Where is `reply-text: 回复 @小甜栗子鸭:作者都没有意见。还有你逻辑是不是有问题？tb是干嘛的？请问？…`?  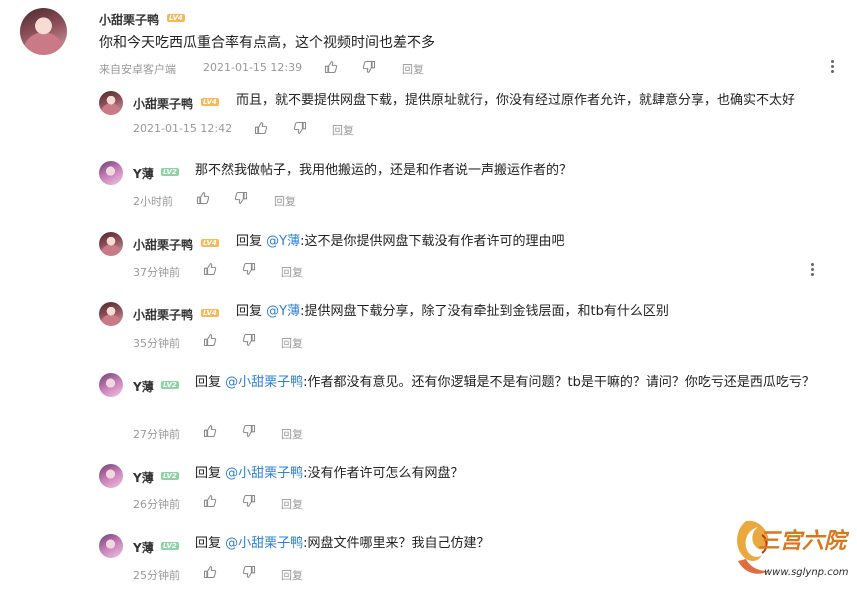 reply-text: 回复 @小甜栗子鸭:作者都没有意见。还有你逻辑是不是有问题？tb是干嘛的？请问？… is located at coordinates (515, 383).